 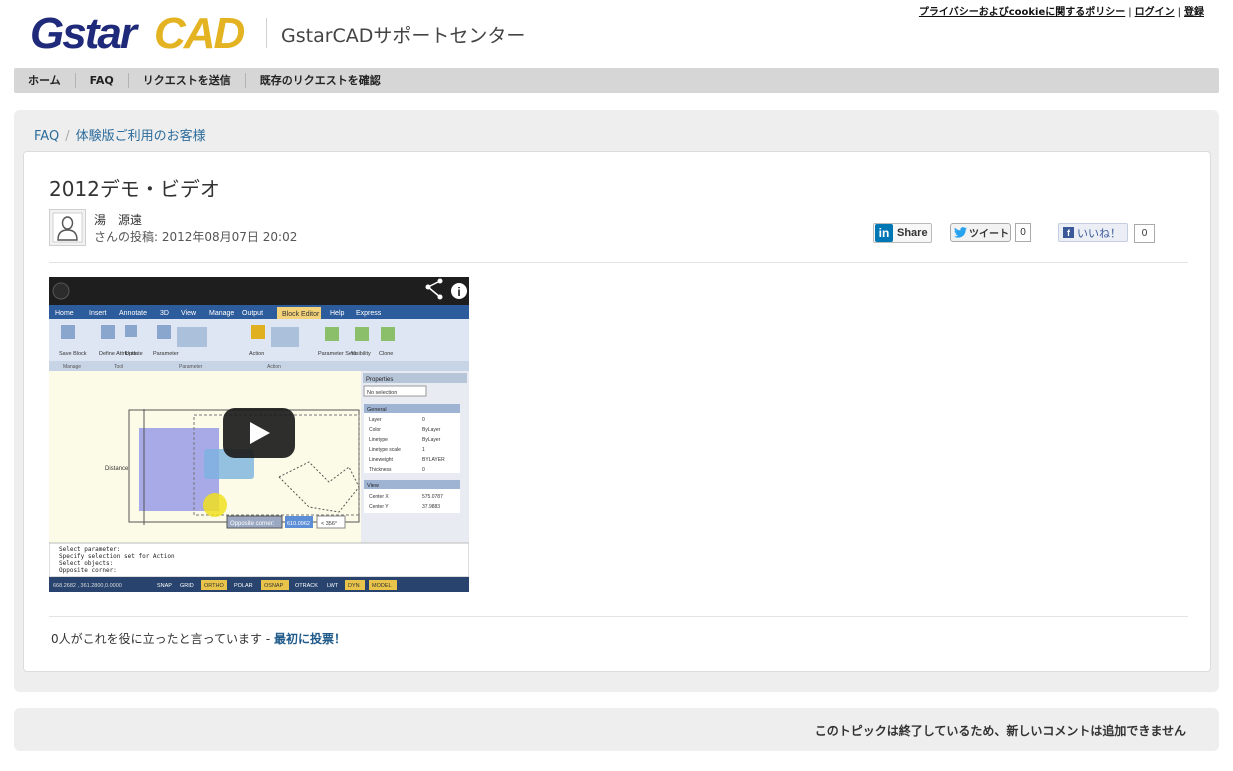 I want to click on svg-text: Gstar, so click(x=85, y=33).